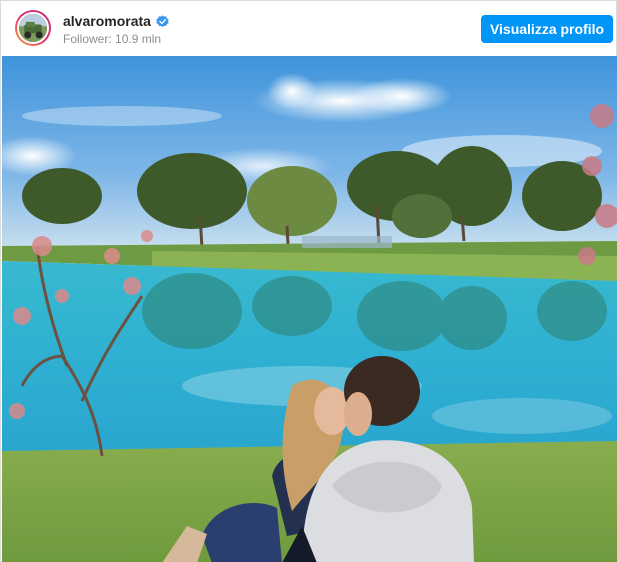 The image size is (617, 562). Describe the element at coordinates (162, 20) in the screenshot. I see `verified-badge-icon` at that location.